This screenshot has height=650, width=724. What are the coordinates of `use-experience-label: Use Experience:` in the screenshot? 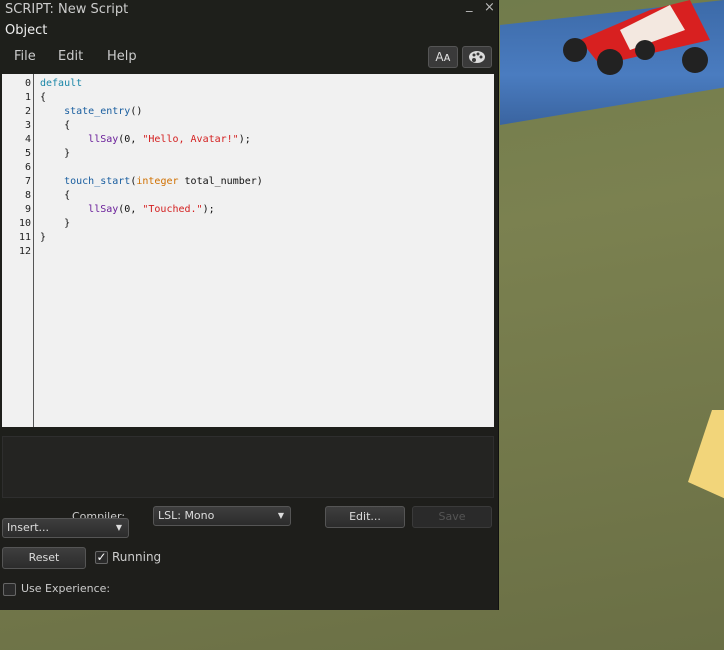 It's located at (66, 588).